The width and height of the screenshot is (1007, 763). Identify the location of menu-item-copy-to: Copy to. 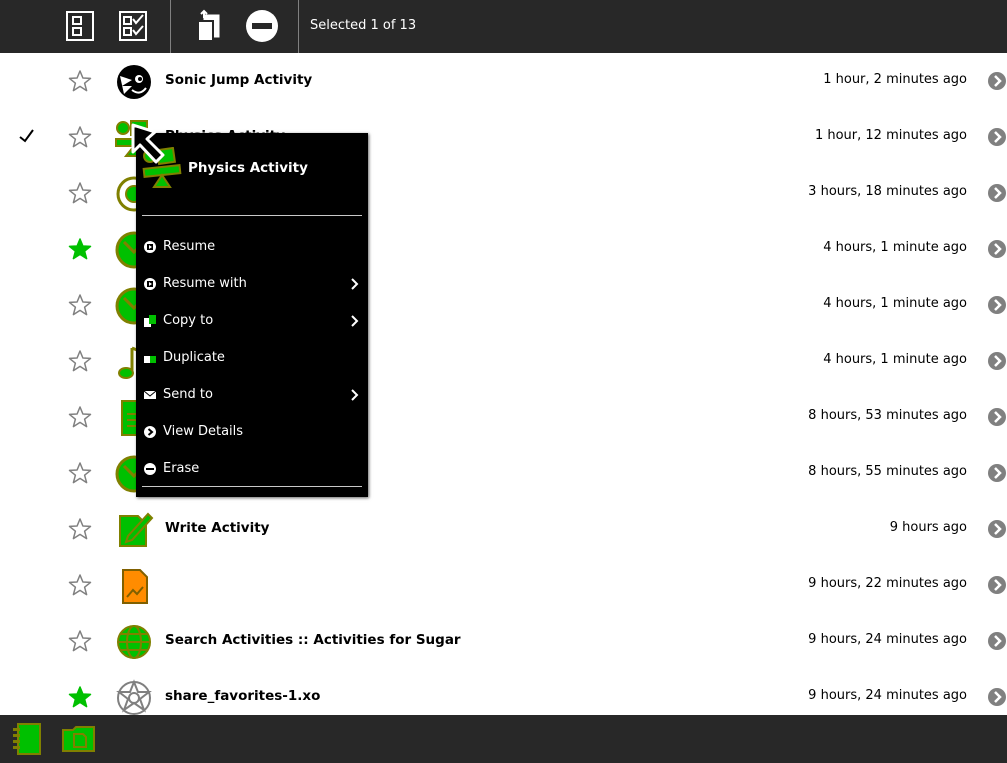
(252, 321).